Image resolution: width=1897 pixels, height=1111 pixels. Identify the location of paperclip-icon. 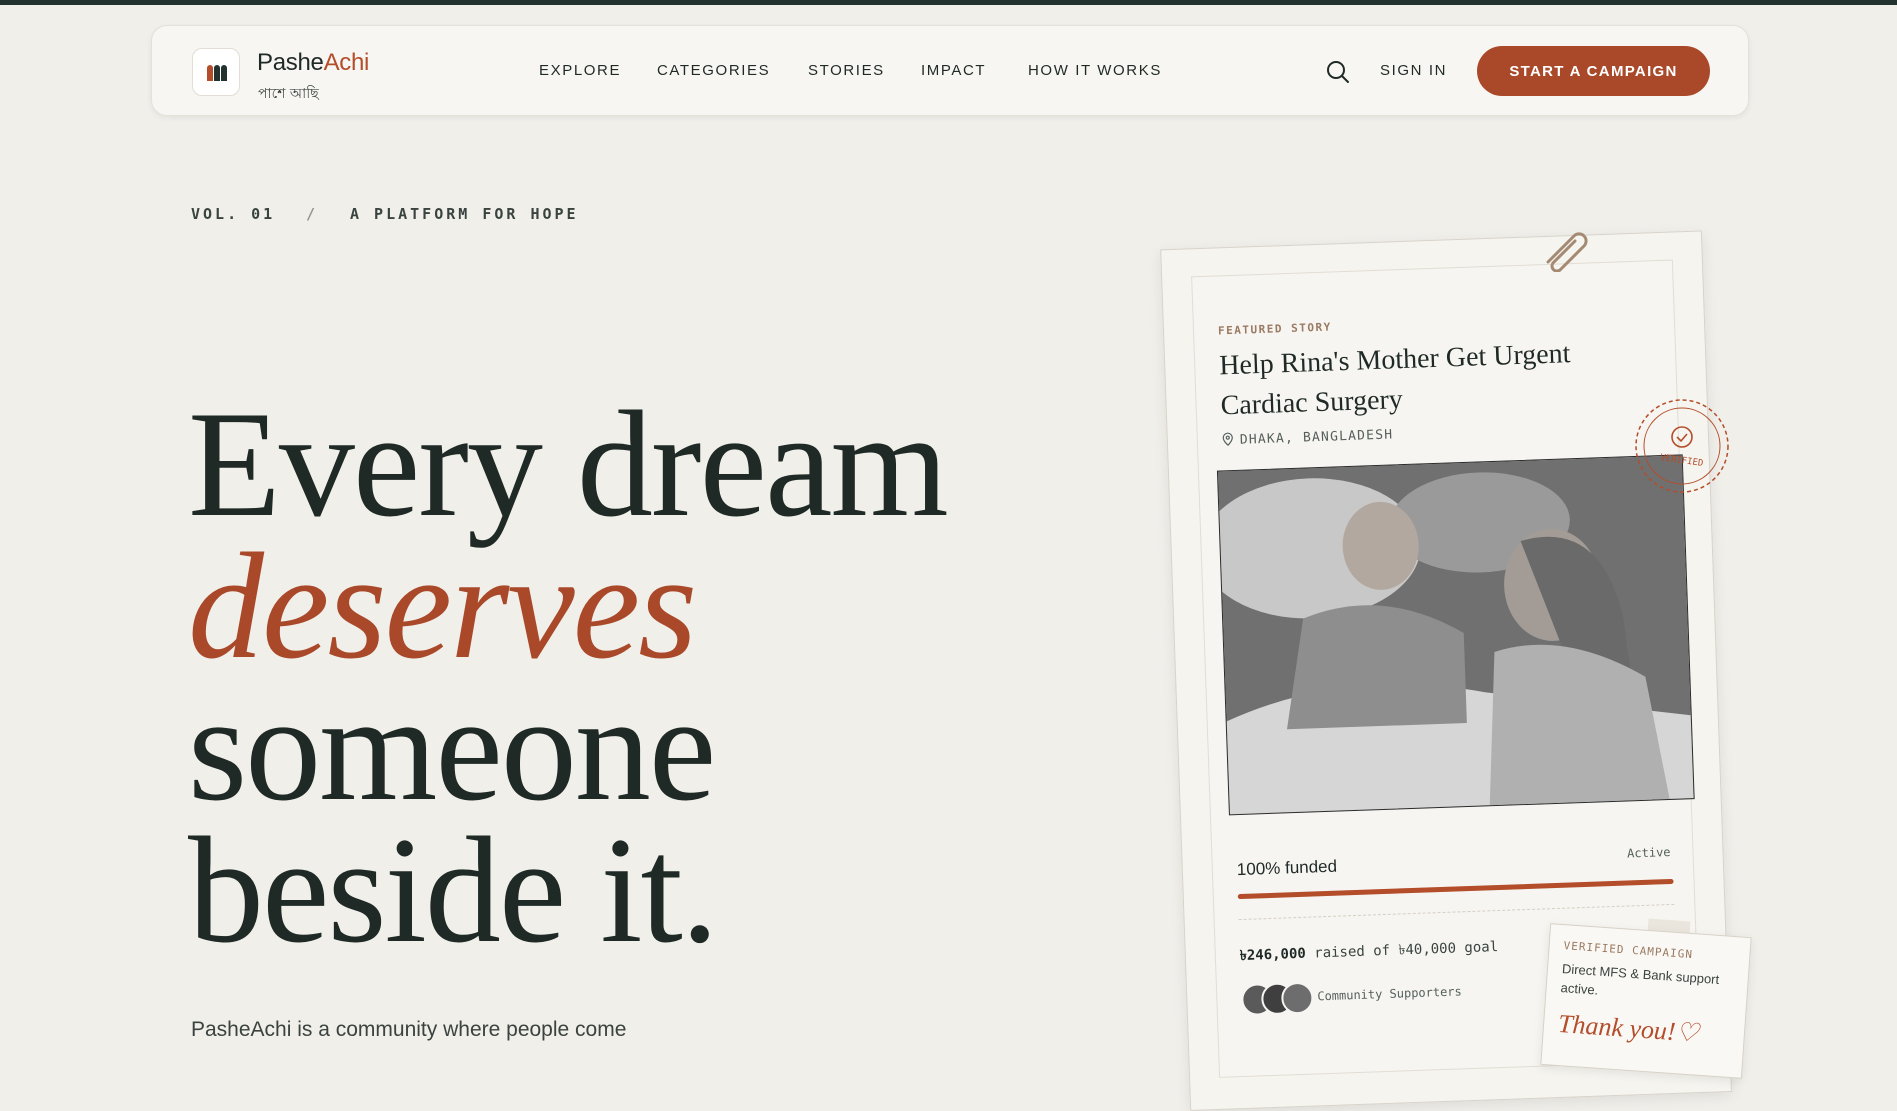
(1567, 252).